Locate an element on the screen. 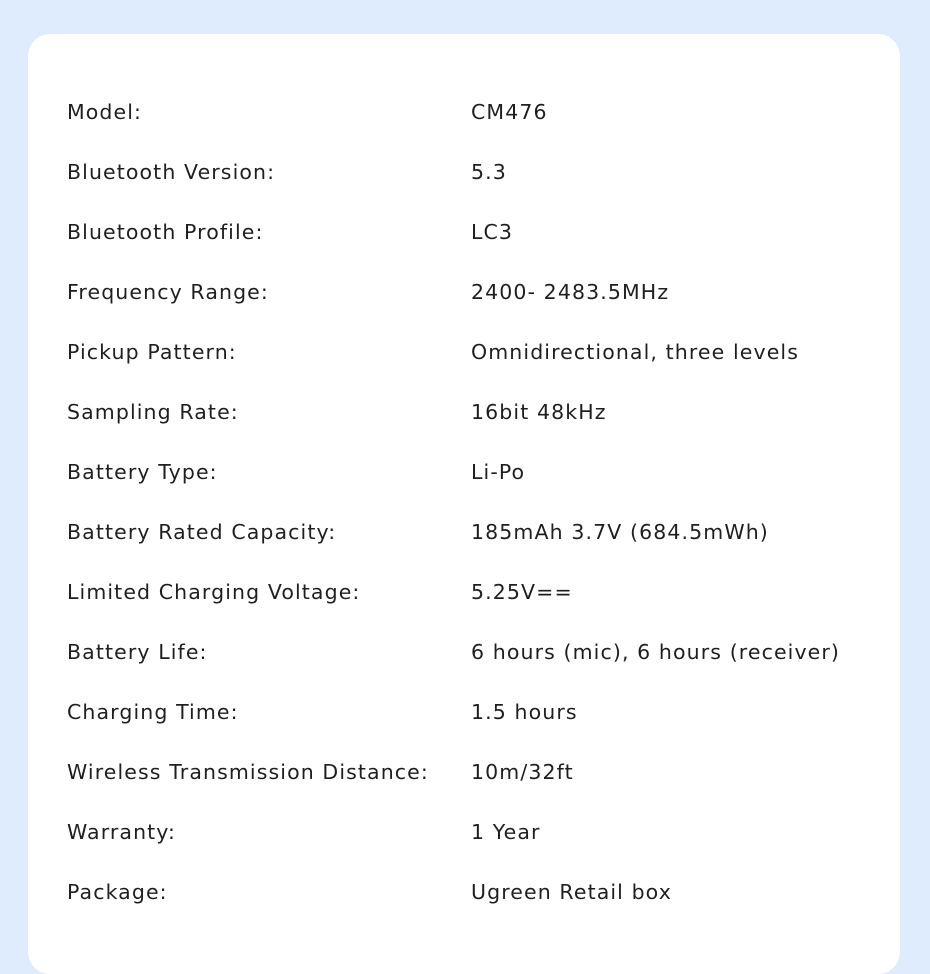 The width and height of the screenshot is (930, 974). spec-label: Wireless Transmission Distance: is located at coordinates (248, 772).